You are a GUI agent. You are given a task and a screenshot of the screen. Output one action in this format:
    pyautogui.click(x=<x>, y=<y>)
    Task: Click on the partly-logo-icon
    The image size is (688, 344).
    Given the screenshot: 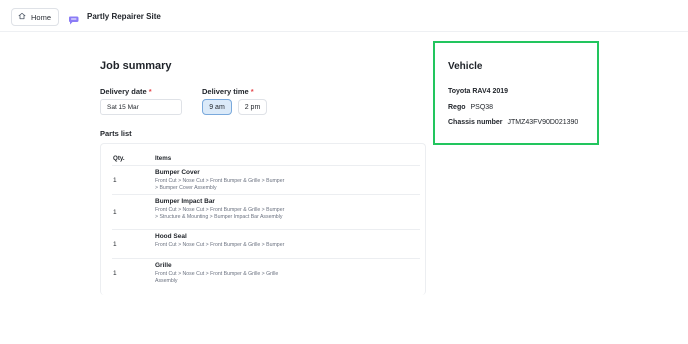 What is the action you would take?
    pyautogui.click(x=73, y=18)
    